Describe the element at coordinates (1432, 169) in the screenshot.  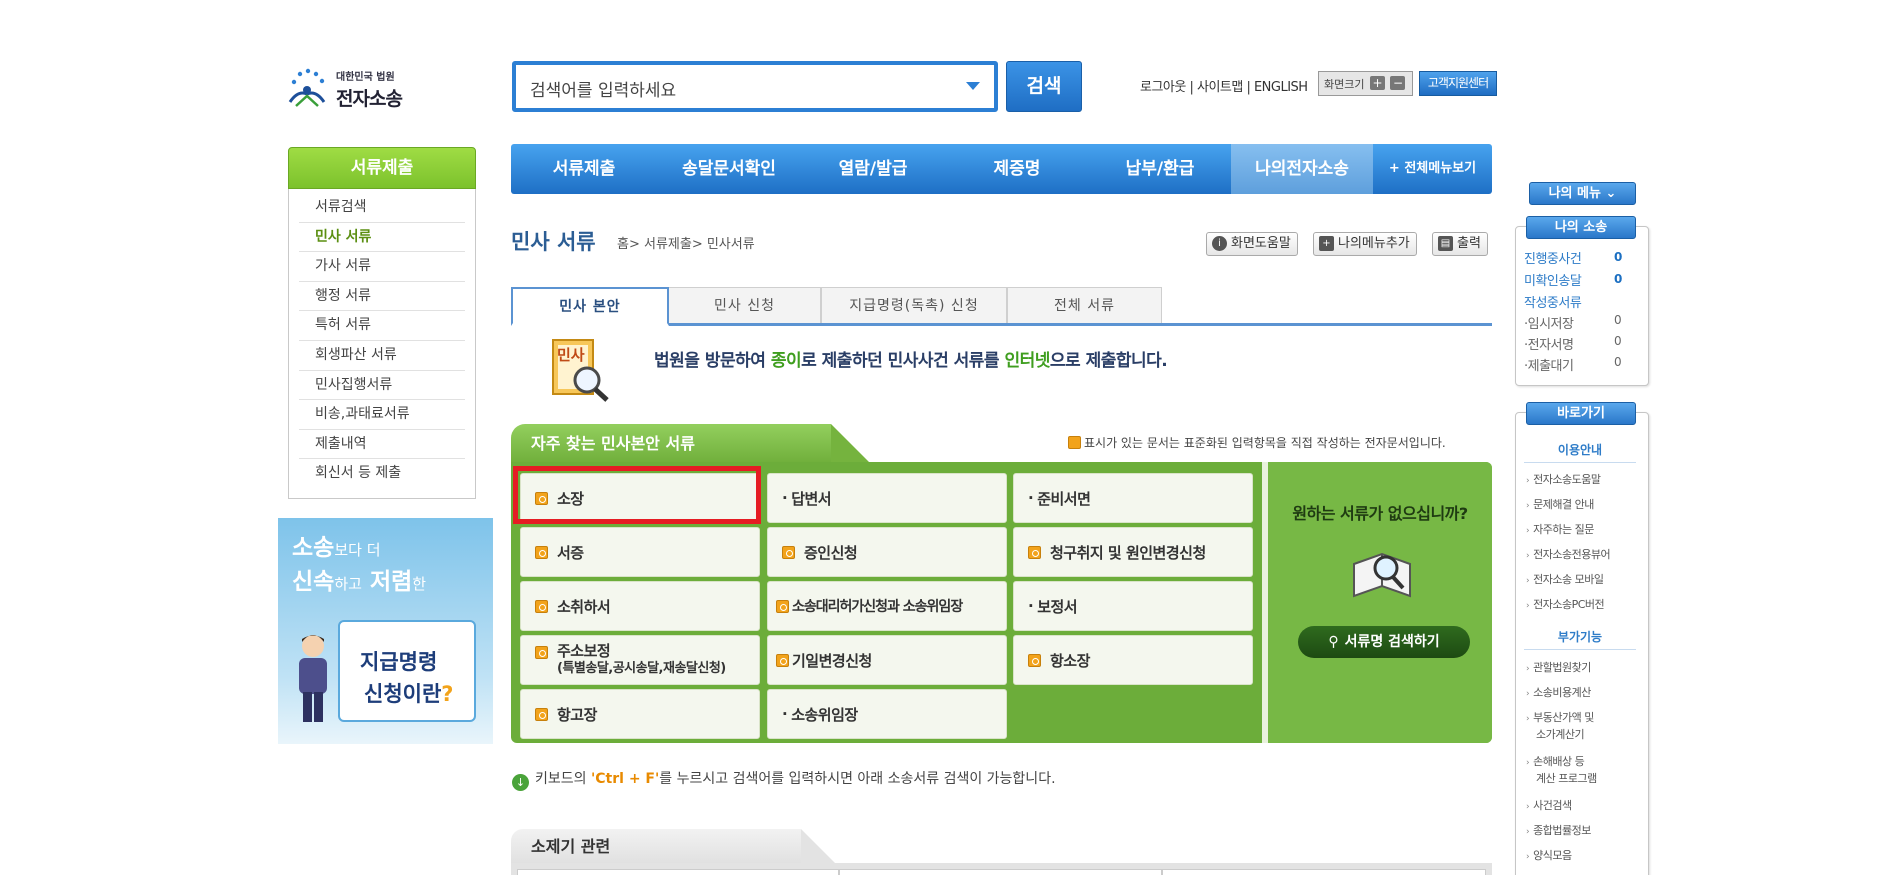
I see `nav-all-menu: + 전체메뉴보기` at that location.